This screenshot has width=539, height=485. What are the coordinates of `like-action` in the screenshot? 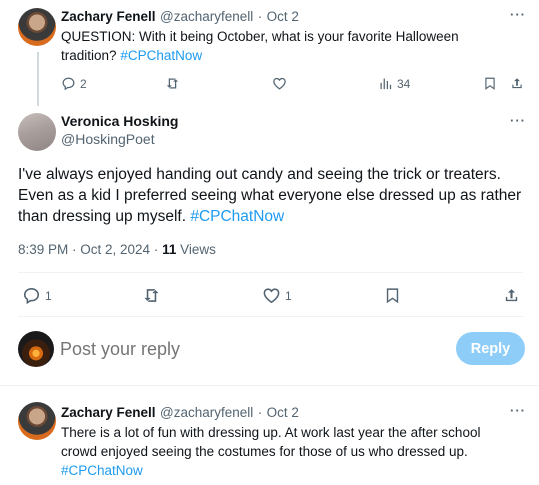 It's located at (279, 83).